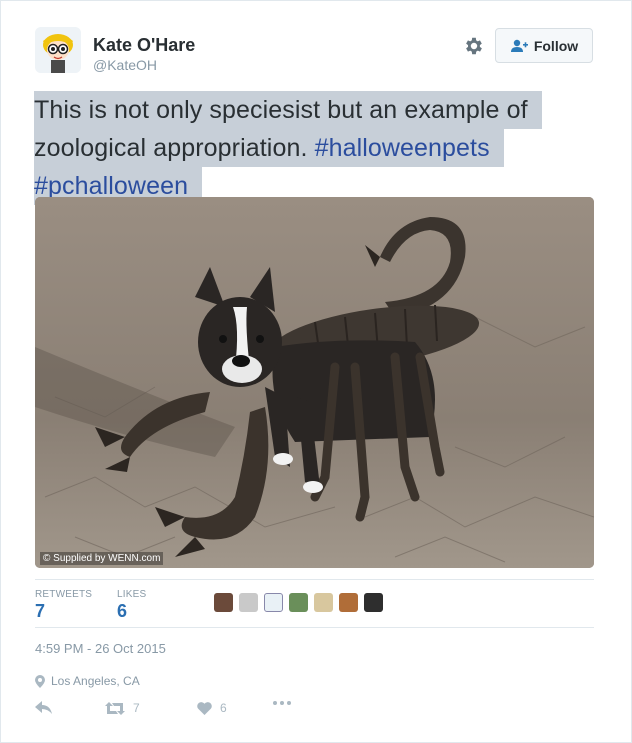 The width and height of the screenshot is (632, 743). Describe the element at coordinates (204, 708) in the screenshot. I see `heart-icon` at that location.